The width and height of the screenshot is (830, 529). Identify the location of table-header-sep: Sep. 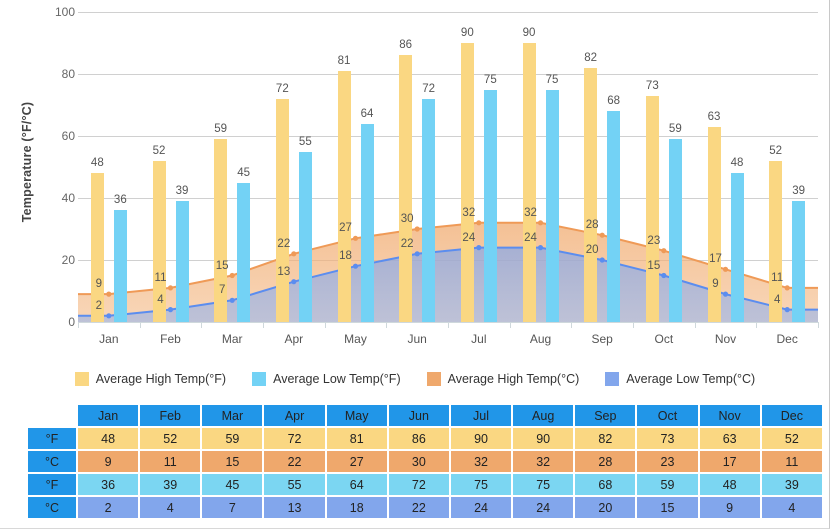
(605, 415).